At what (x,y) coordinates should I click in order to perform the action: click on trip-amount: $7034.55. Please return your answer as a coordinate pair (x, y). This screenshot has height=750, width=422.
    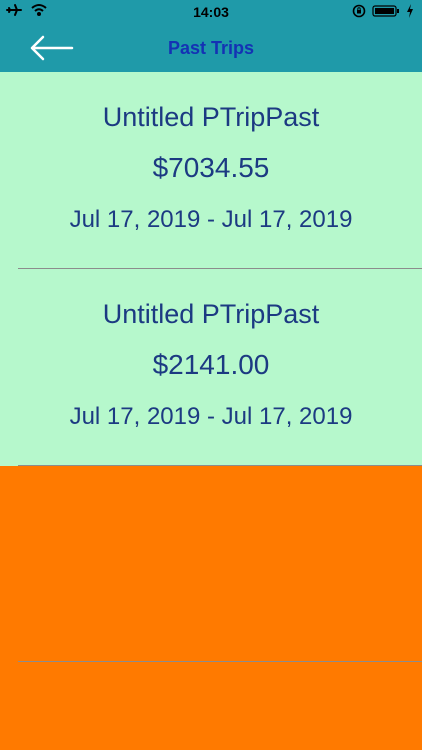
    Looking at the image, I should click on (211, 167).